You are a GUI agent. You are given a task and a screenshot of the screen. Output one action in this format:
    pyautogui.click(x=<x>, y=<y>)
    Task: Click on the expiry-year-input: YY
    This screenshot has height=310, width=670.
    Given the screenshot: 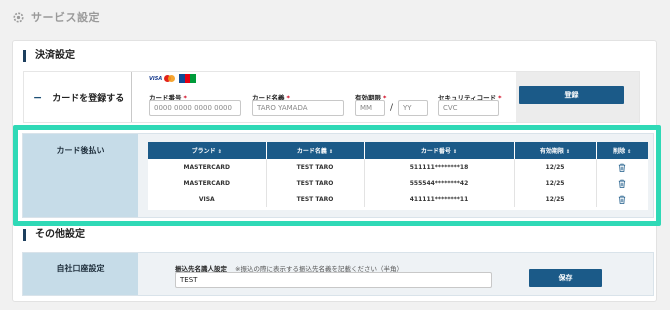 What is the action you would take?
    pyautogui.click(x=413, y=108)
    